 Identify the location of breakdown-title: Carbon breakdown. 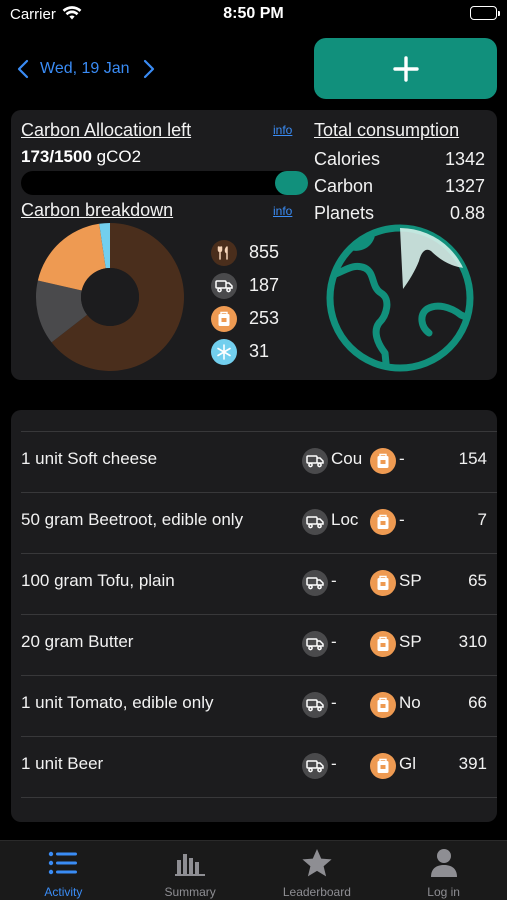
(97, 210).